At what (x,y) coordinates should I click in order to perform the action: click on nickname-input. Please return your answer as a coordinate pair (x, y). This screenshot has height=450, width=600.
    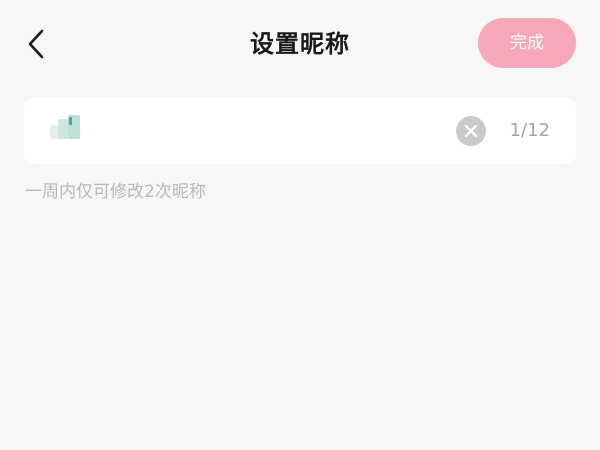
    Looking at the image, I should click on (234, 131).